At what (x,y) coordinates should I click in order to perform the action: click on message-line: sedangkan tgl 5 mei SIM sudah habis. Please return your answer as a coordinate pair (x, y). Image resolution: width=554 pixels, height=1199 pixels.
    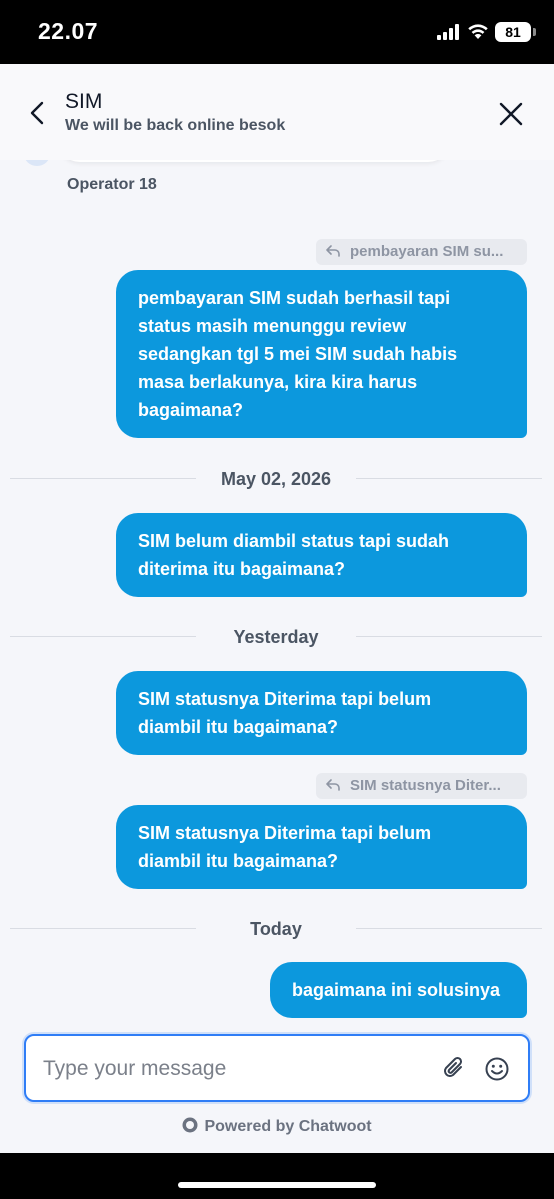
    Looking at the image, I should click on (298, 354).